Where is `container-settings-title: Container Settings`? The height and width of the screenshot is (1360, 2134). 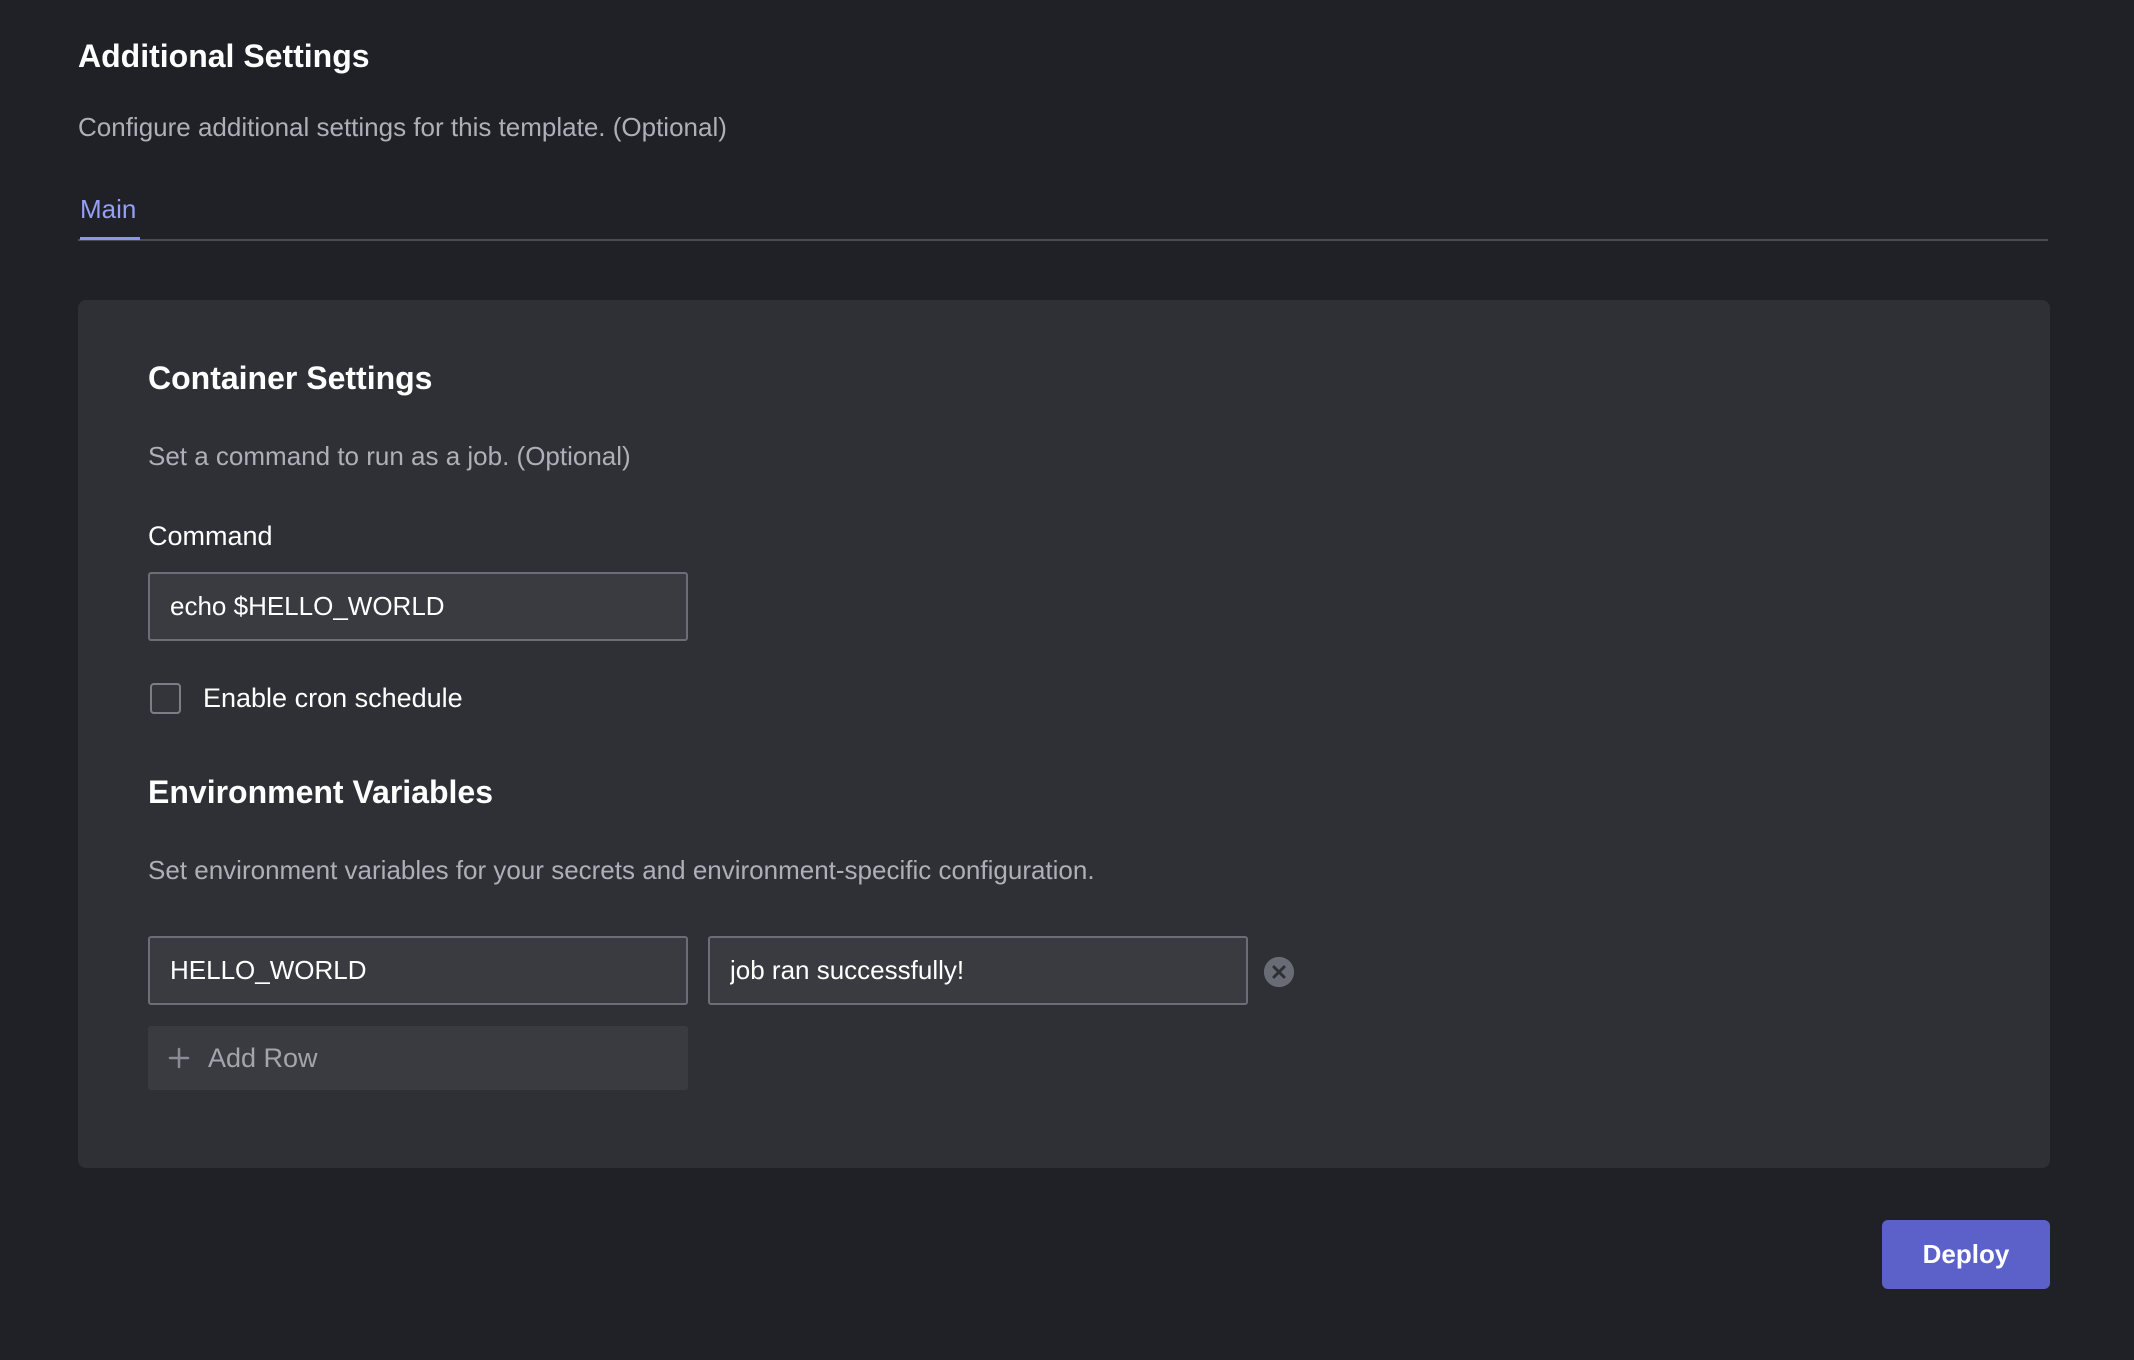 container-settings-title: Container Settings is located at coordinates (290, 378).